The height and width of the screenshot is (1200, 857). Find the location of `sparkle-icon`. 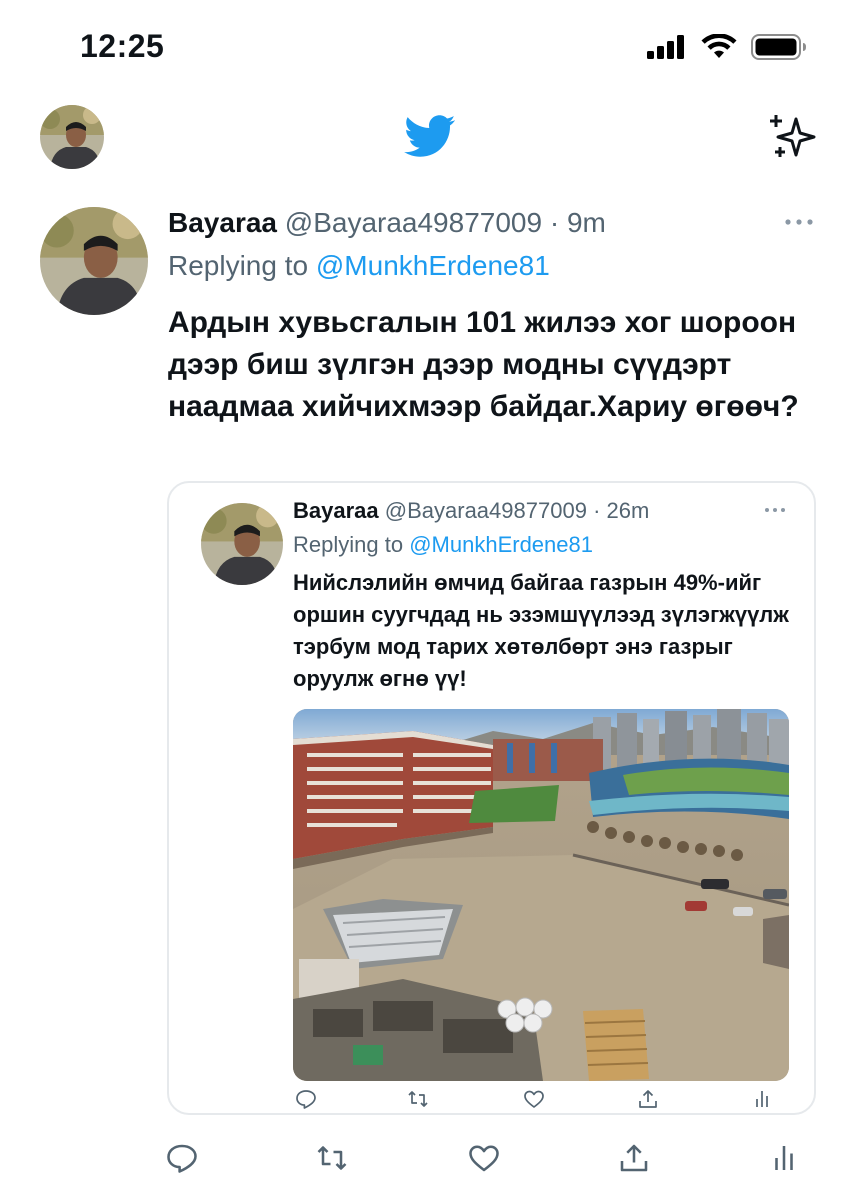

sparkle-icon is located at coordinates (792, 137).